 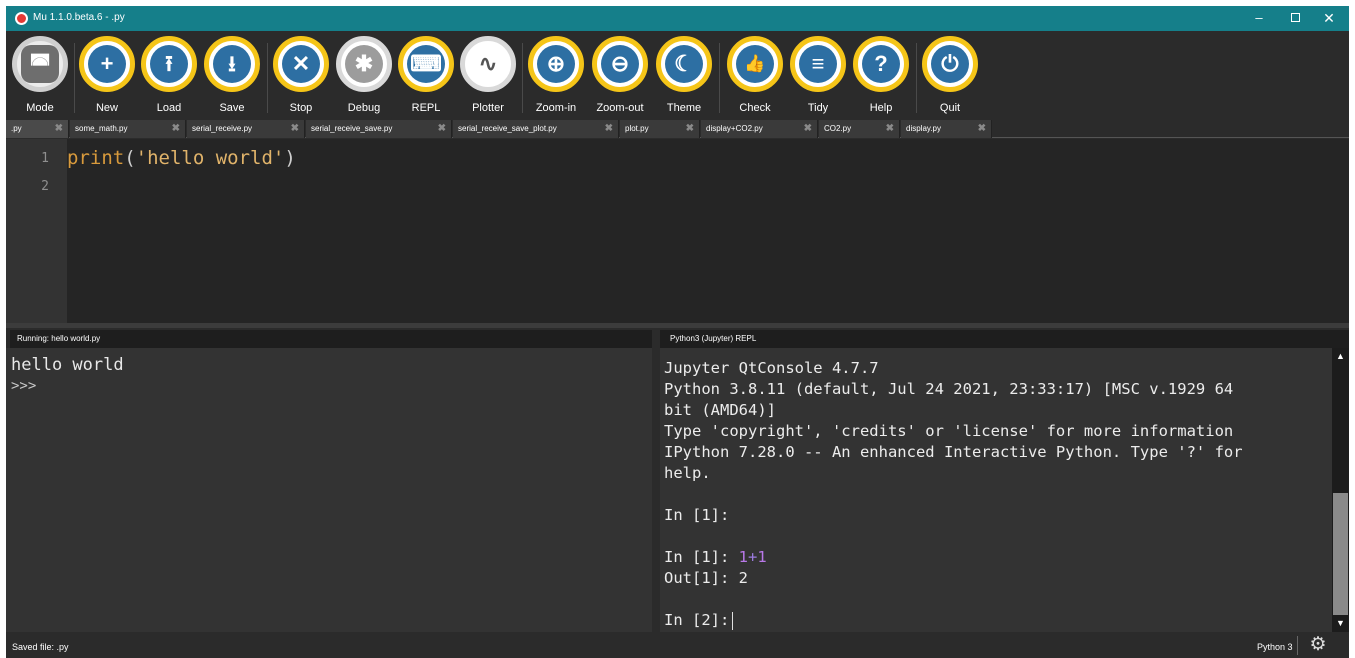 I want to click on code-string: 'hello world', so click(x=210, y=158).